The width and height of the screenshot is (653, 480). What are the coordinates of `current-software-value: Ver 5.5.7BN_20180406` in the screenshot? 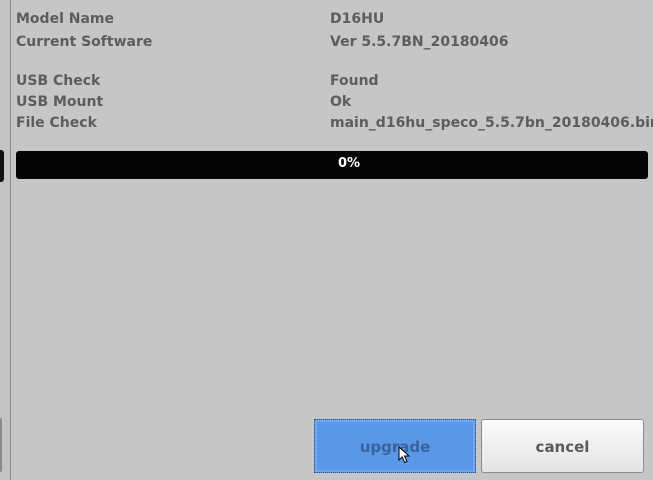 It's located at (419, 42).